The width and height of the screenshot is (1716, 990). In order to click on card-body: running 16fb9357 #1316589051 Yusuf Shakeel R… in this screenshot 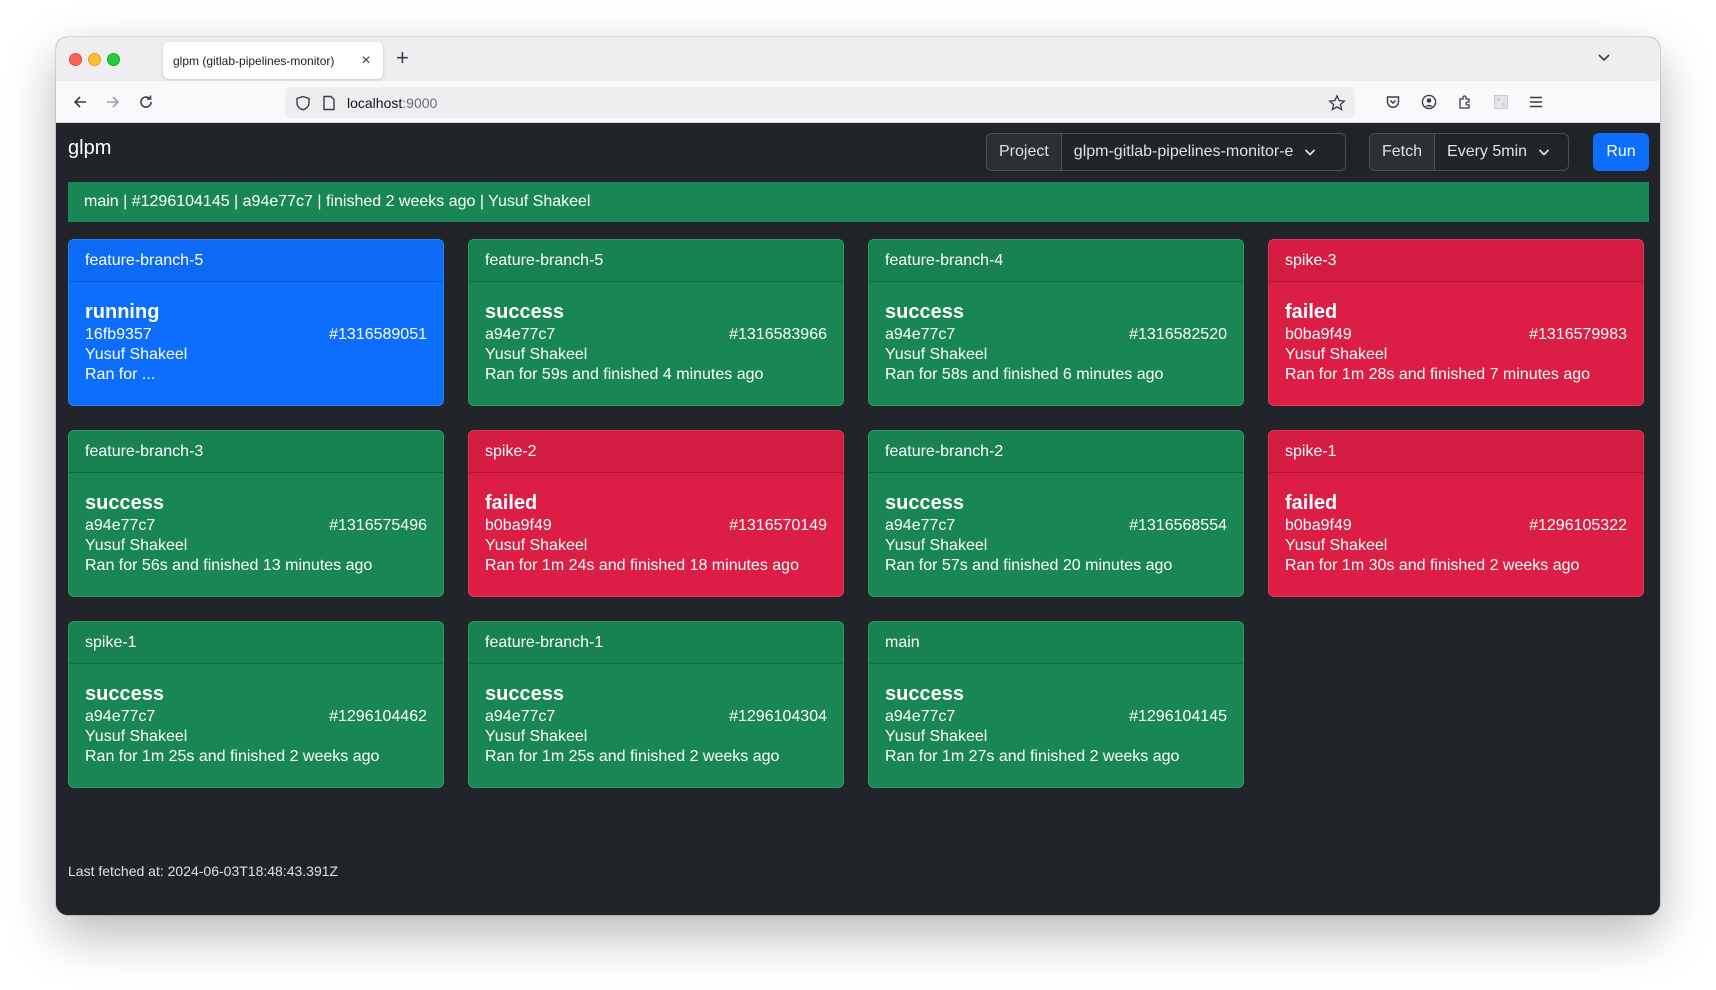, I will do `click(256, 333)`.